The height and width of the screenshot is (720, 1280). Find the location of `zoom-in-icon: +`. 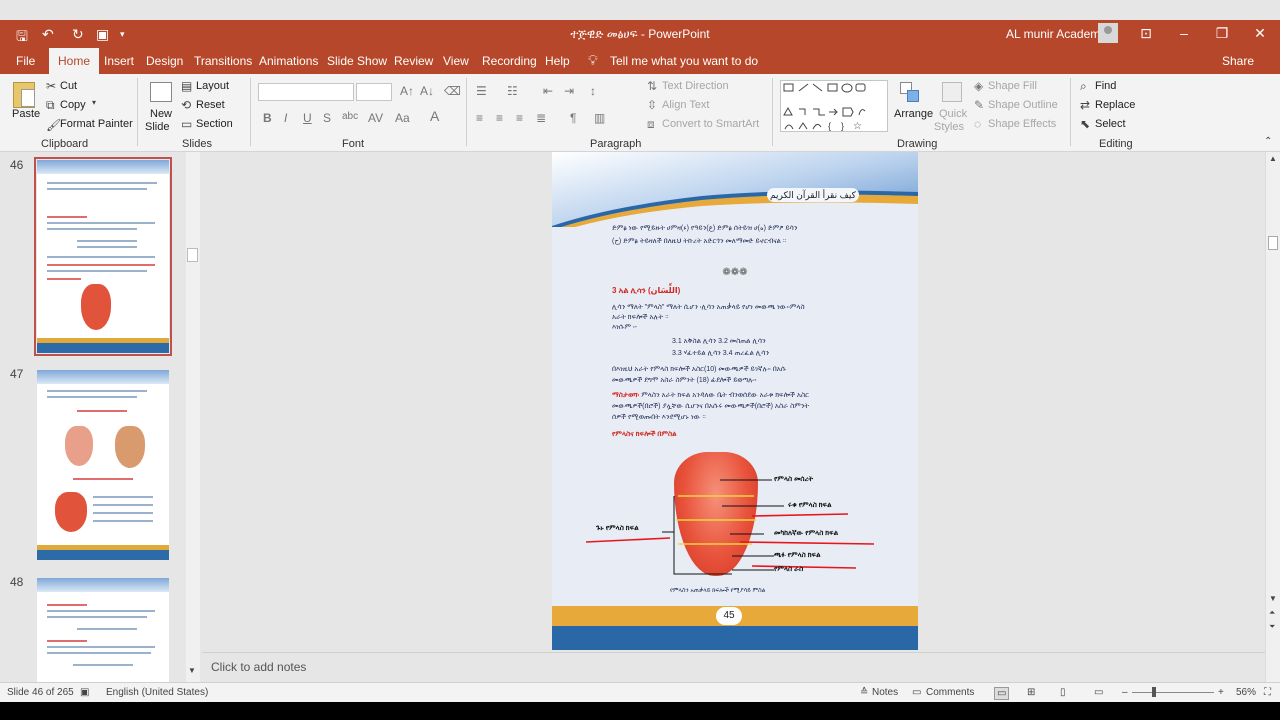

zoom-in-icon: + is located at coordinates (1221, 692).